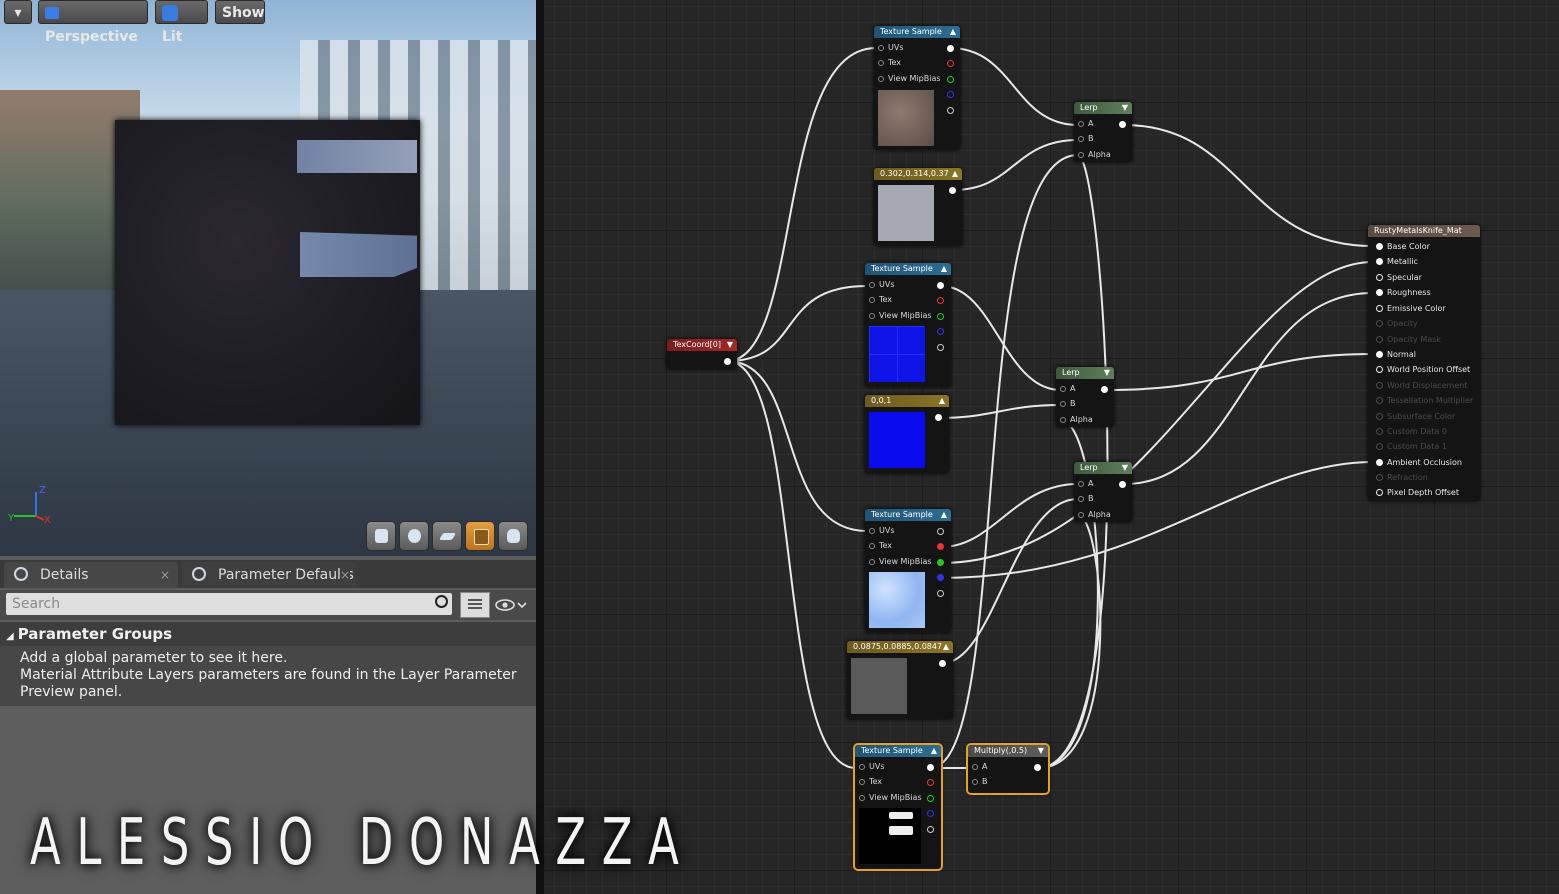  What do you see at coordinates (1403, 292) in the screenshot?
I see `material-pin: Roughness` at bounding box center [1403, 292].